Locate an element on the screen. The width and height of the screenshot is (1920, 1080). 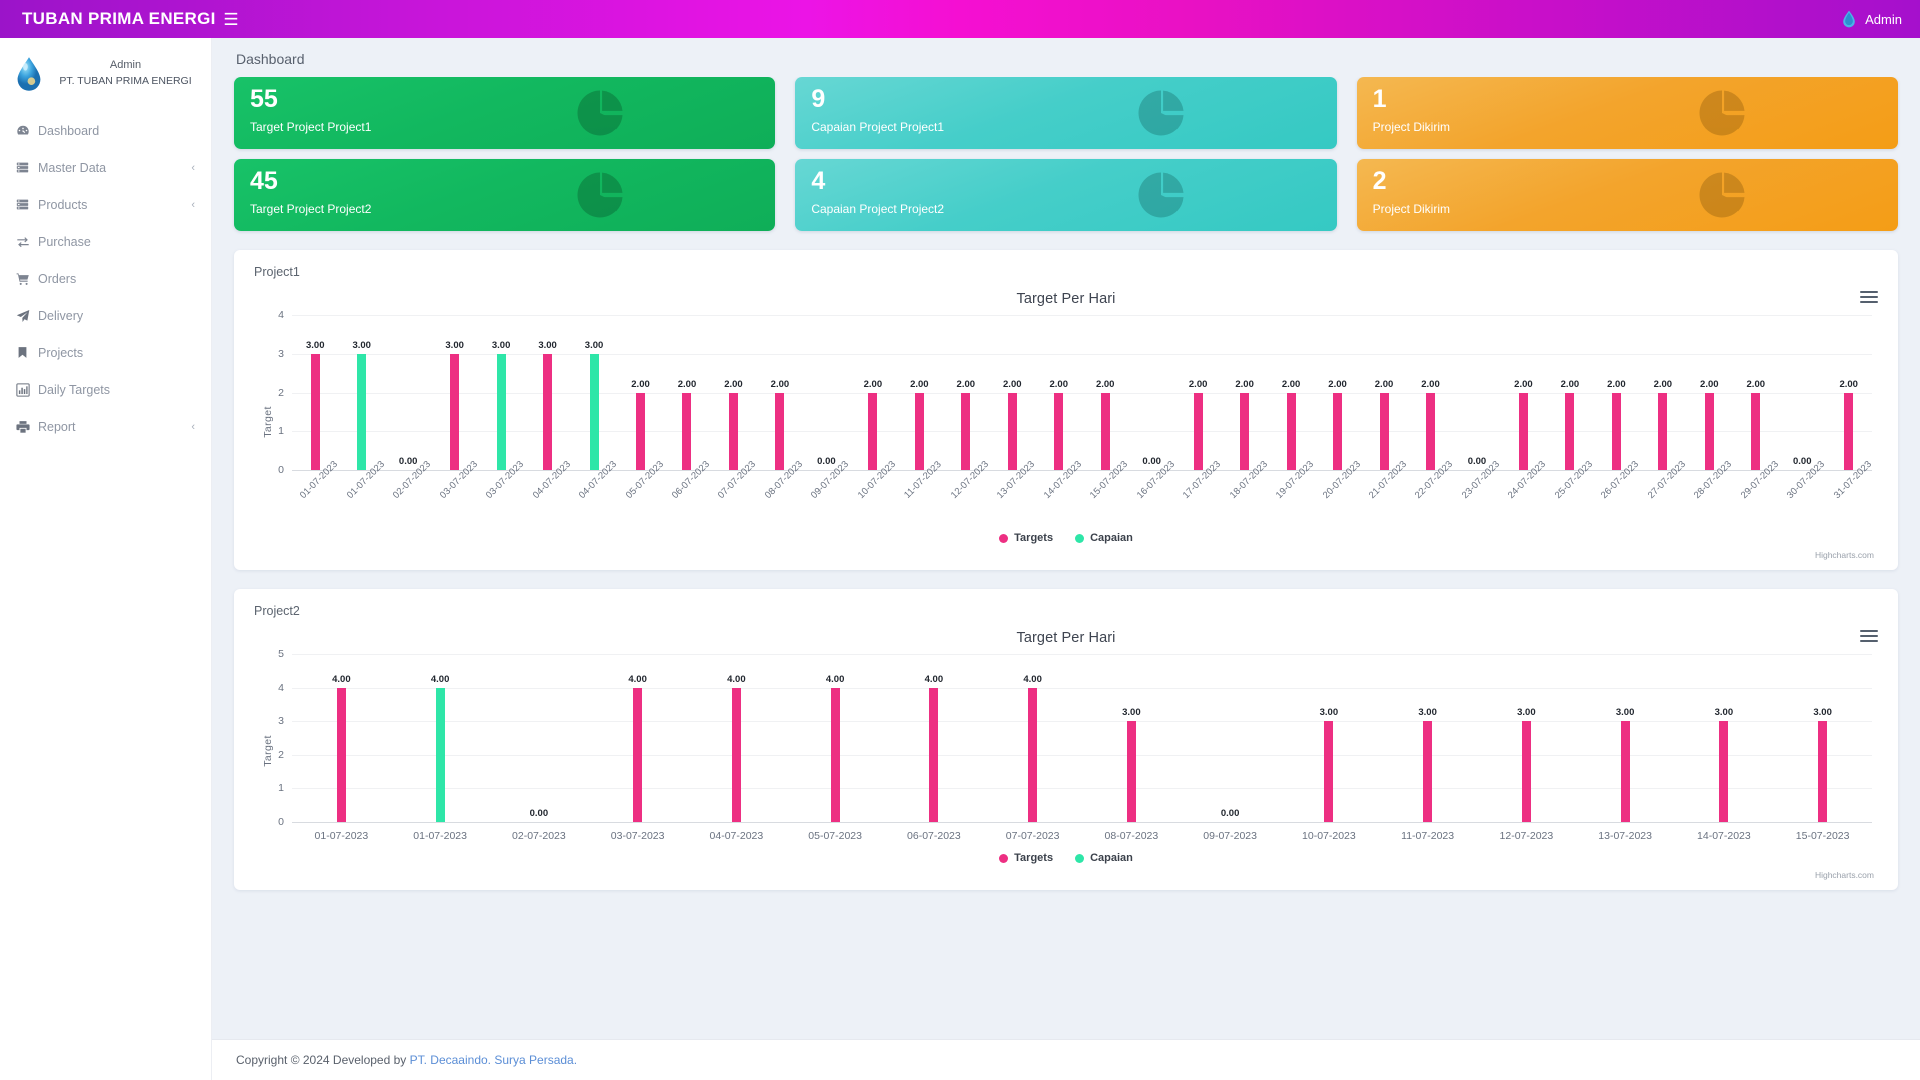
sidebar-item-purchase: Purchase is located at coordinates (105, 241).